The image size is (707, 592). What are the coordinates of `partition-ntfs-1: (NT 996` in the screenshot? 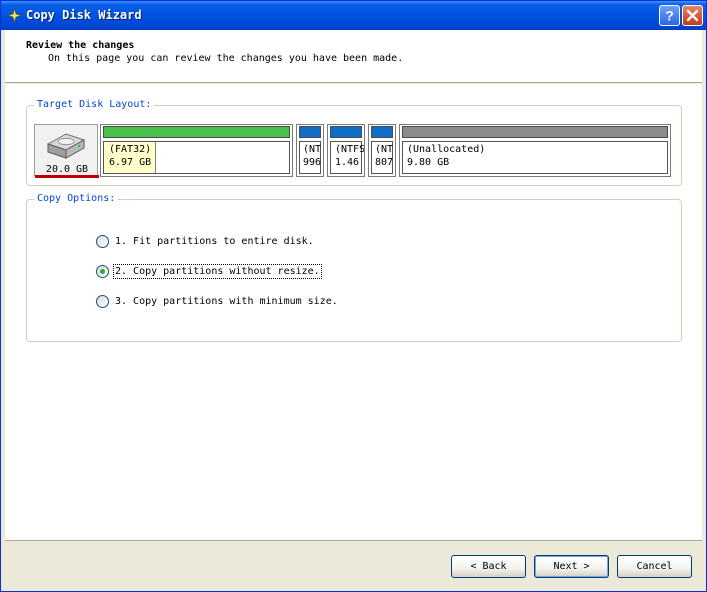 It's located at (310, 150).